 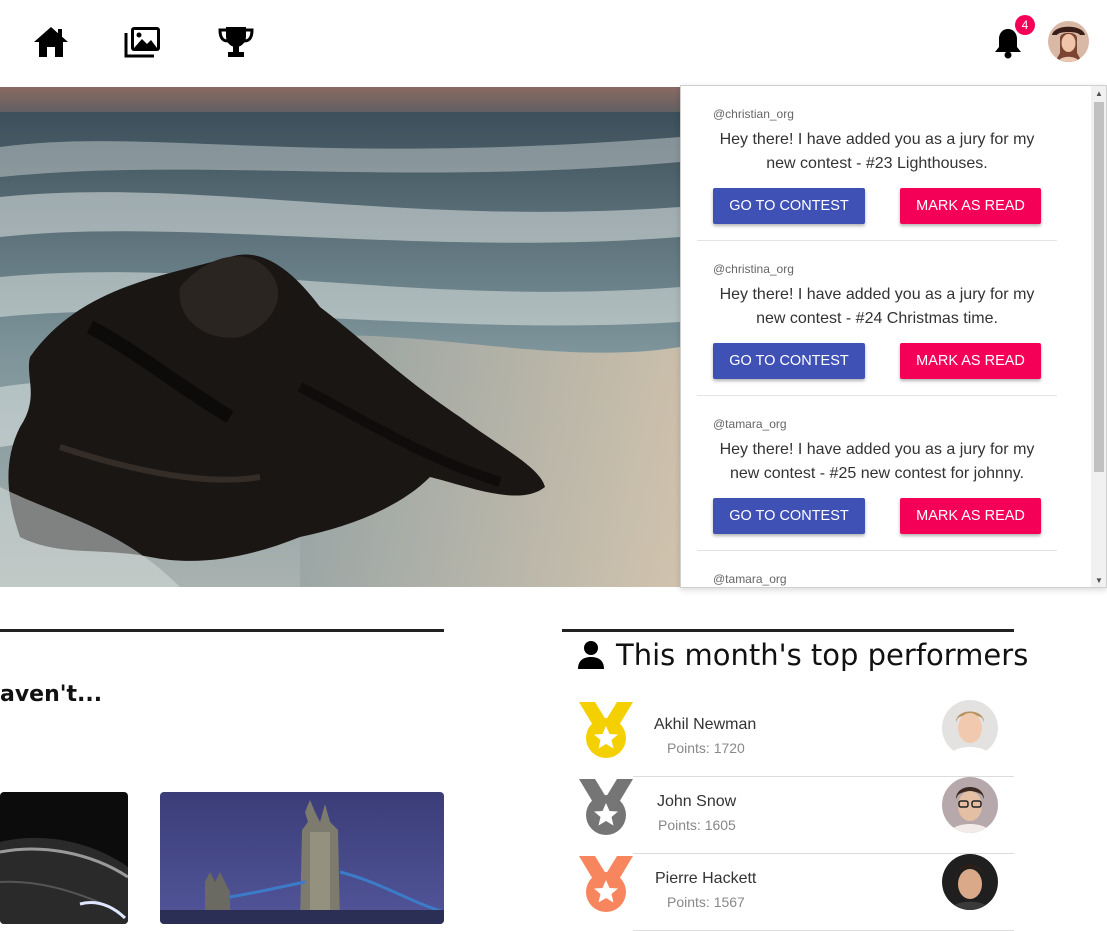 I want to click on top-navigation-bar: 4, so click(x=553, y=42).